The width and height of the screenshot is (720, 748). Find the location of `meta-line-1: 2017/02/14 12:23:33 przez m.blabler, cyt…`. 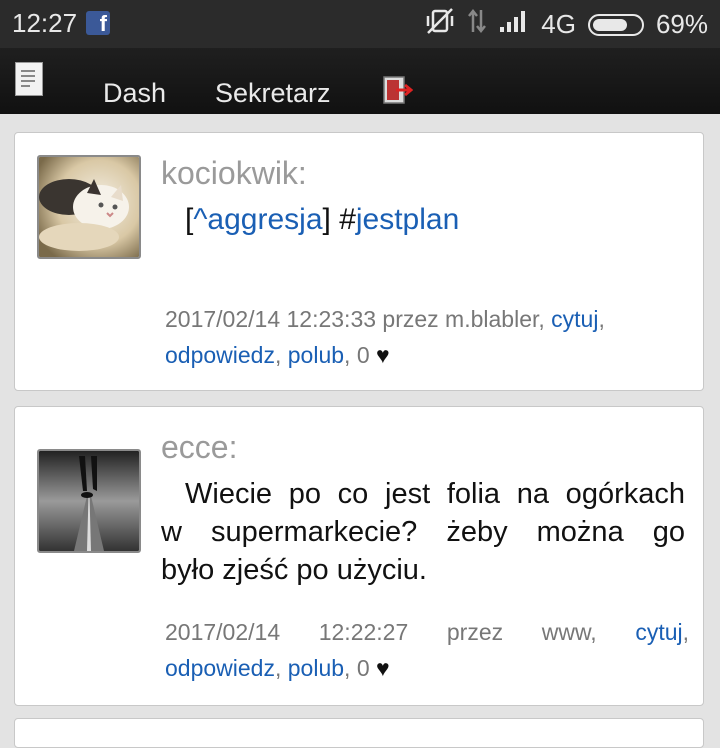

meta-line-1: 2017/02/14 12:23:33 przez m.blabler, cyt… is located at coordinates (427, 319).